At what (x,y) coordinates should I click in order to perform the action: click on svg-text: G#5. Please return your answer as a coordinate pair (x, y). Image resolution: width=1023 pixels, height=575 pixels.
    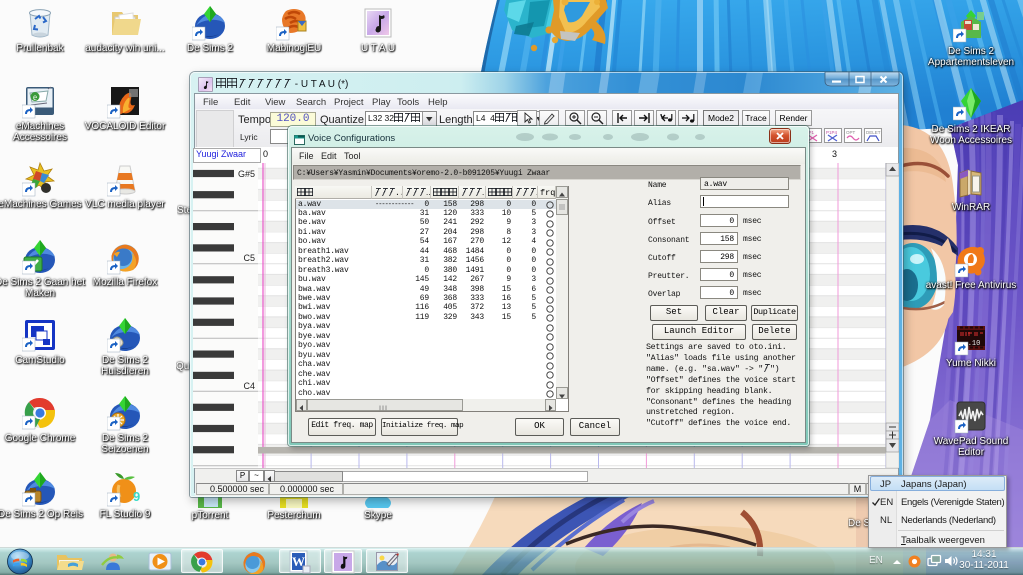
    Looking at the image, I should click on (246, 174).